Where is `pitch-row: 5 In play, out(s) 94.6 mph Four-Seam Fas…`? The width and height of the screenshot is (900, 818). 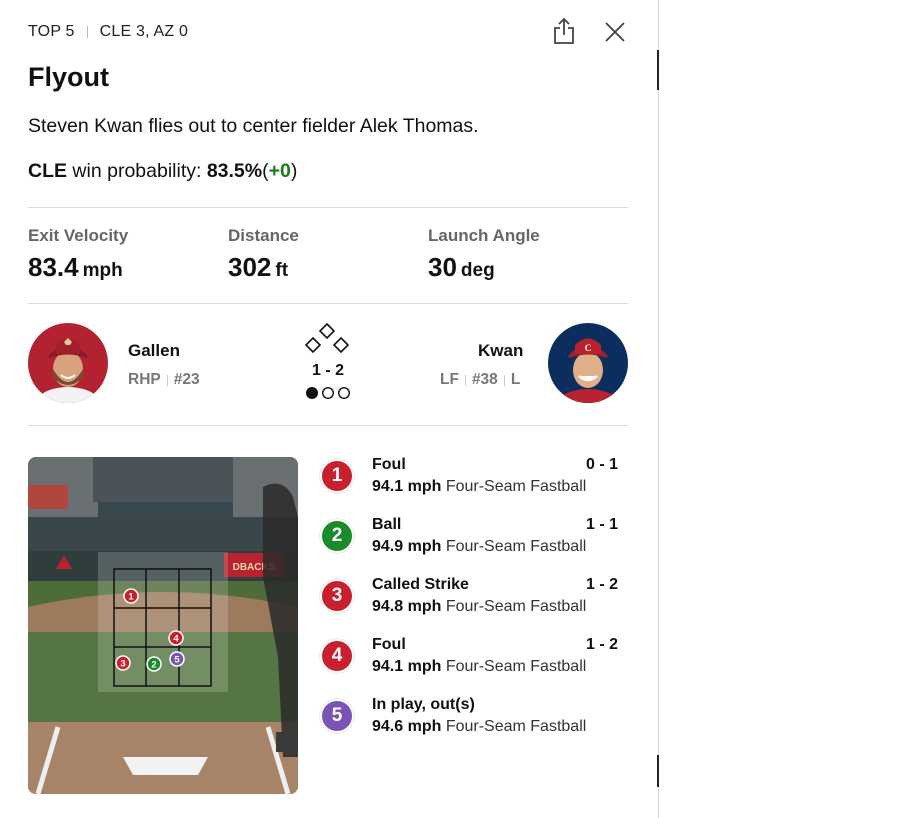
pitch-row: 5 In play, out(s) 94.6 mph Four-Seam Fas… is located at coordinates (470, 720).